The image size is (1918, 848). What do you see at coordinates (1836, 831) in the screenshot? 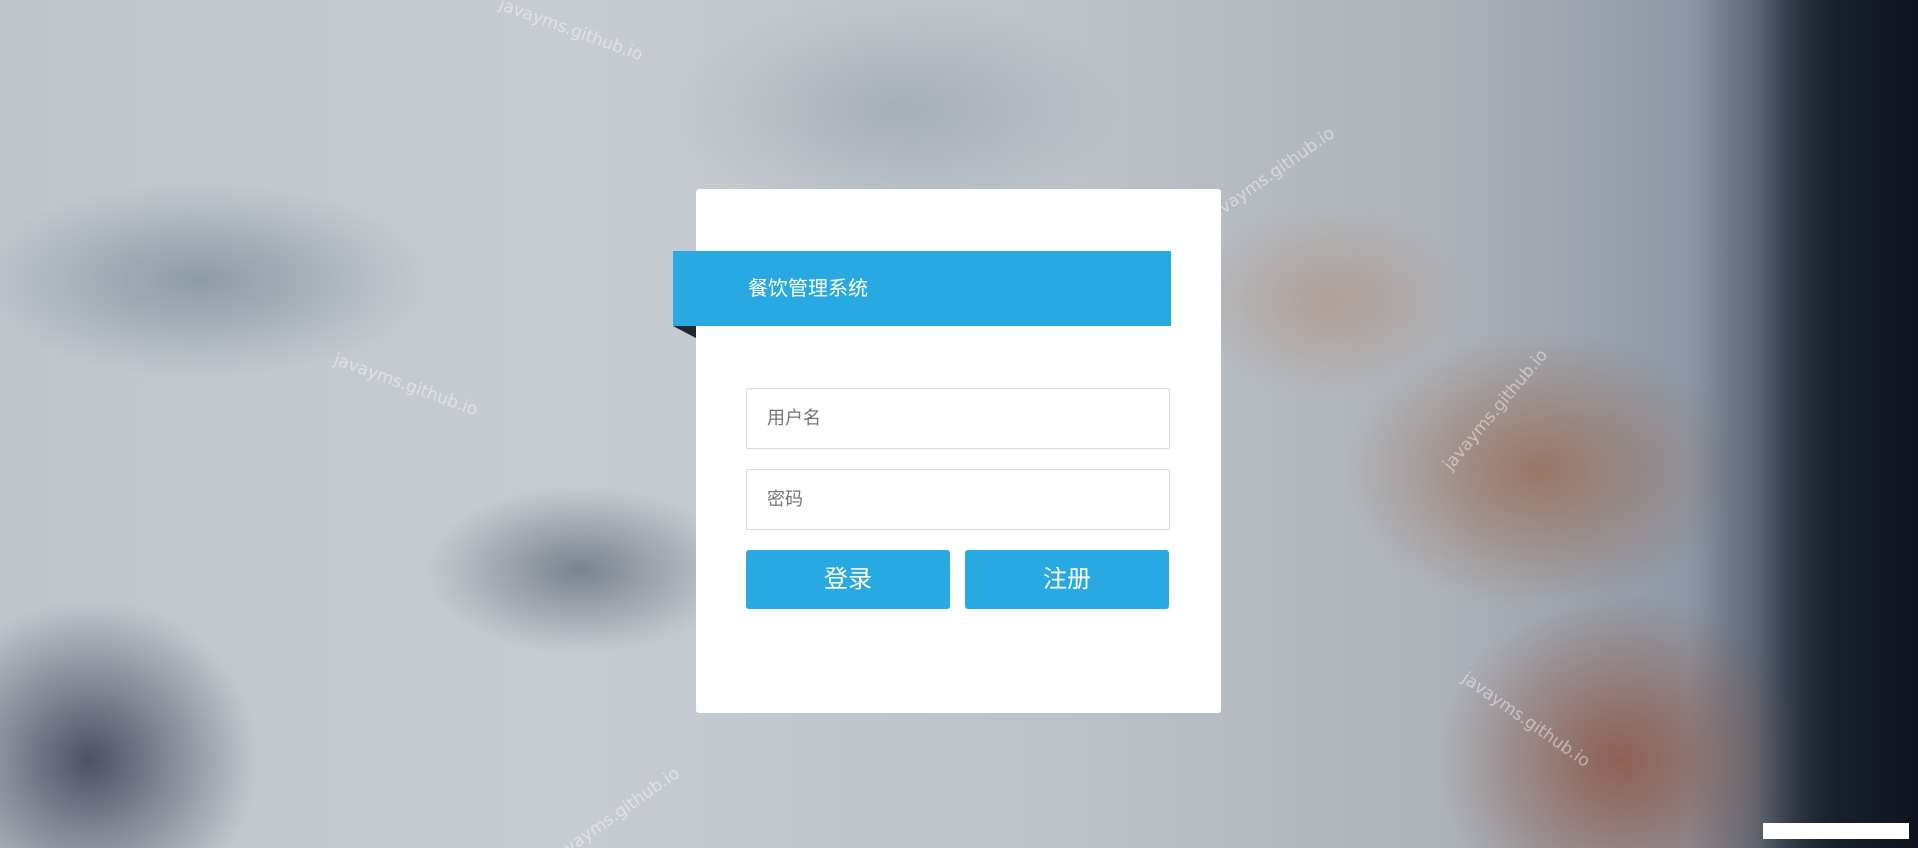
I see `corner-bar` at bounding box center [1836, 831].